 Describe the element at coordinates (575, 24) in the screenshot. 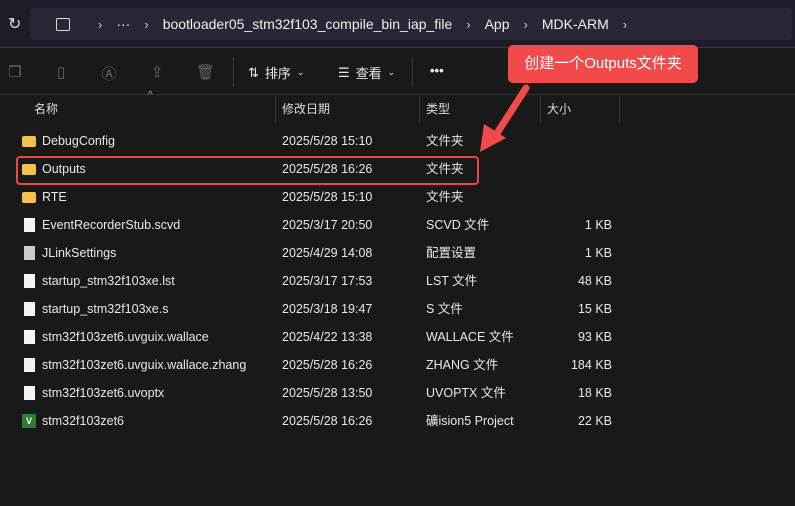

I see `breadcrumb-item: MDK-ARM` at that location.